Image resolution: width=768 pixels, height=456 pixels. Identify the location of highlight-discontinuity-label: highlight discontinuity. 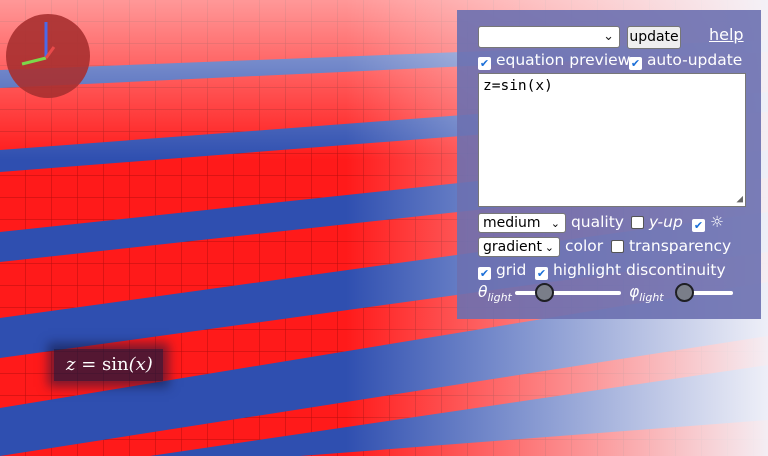
(639, 270).